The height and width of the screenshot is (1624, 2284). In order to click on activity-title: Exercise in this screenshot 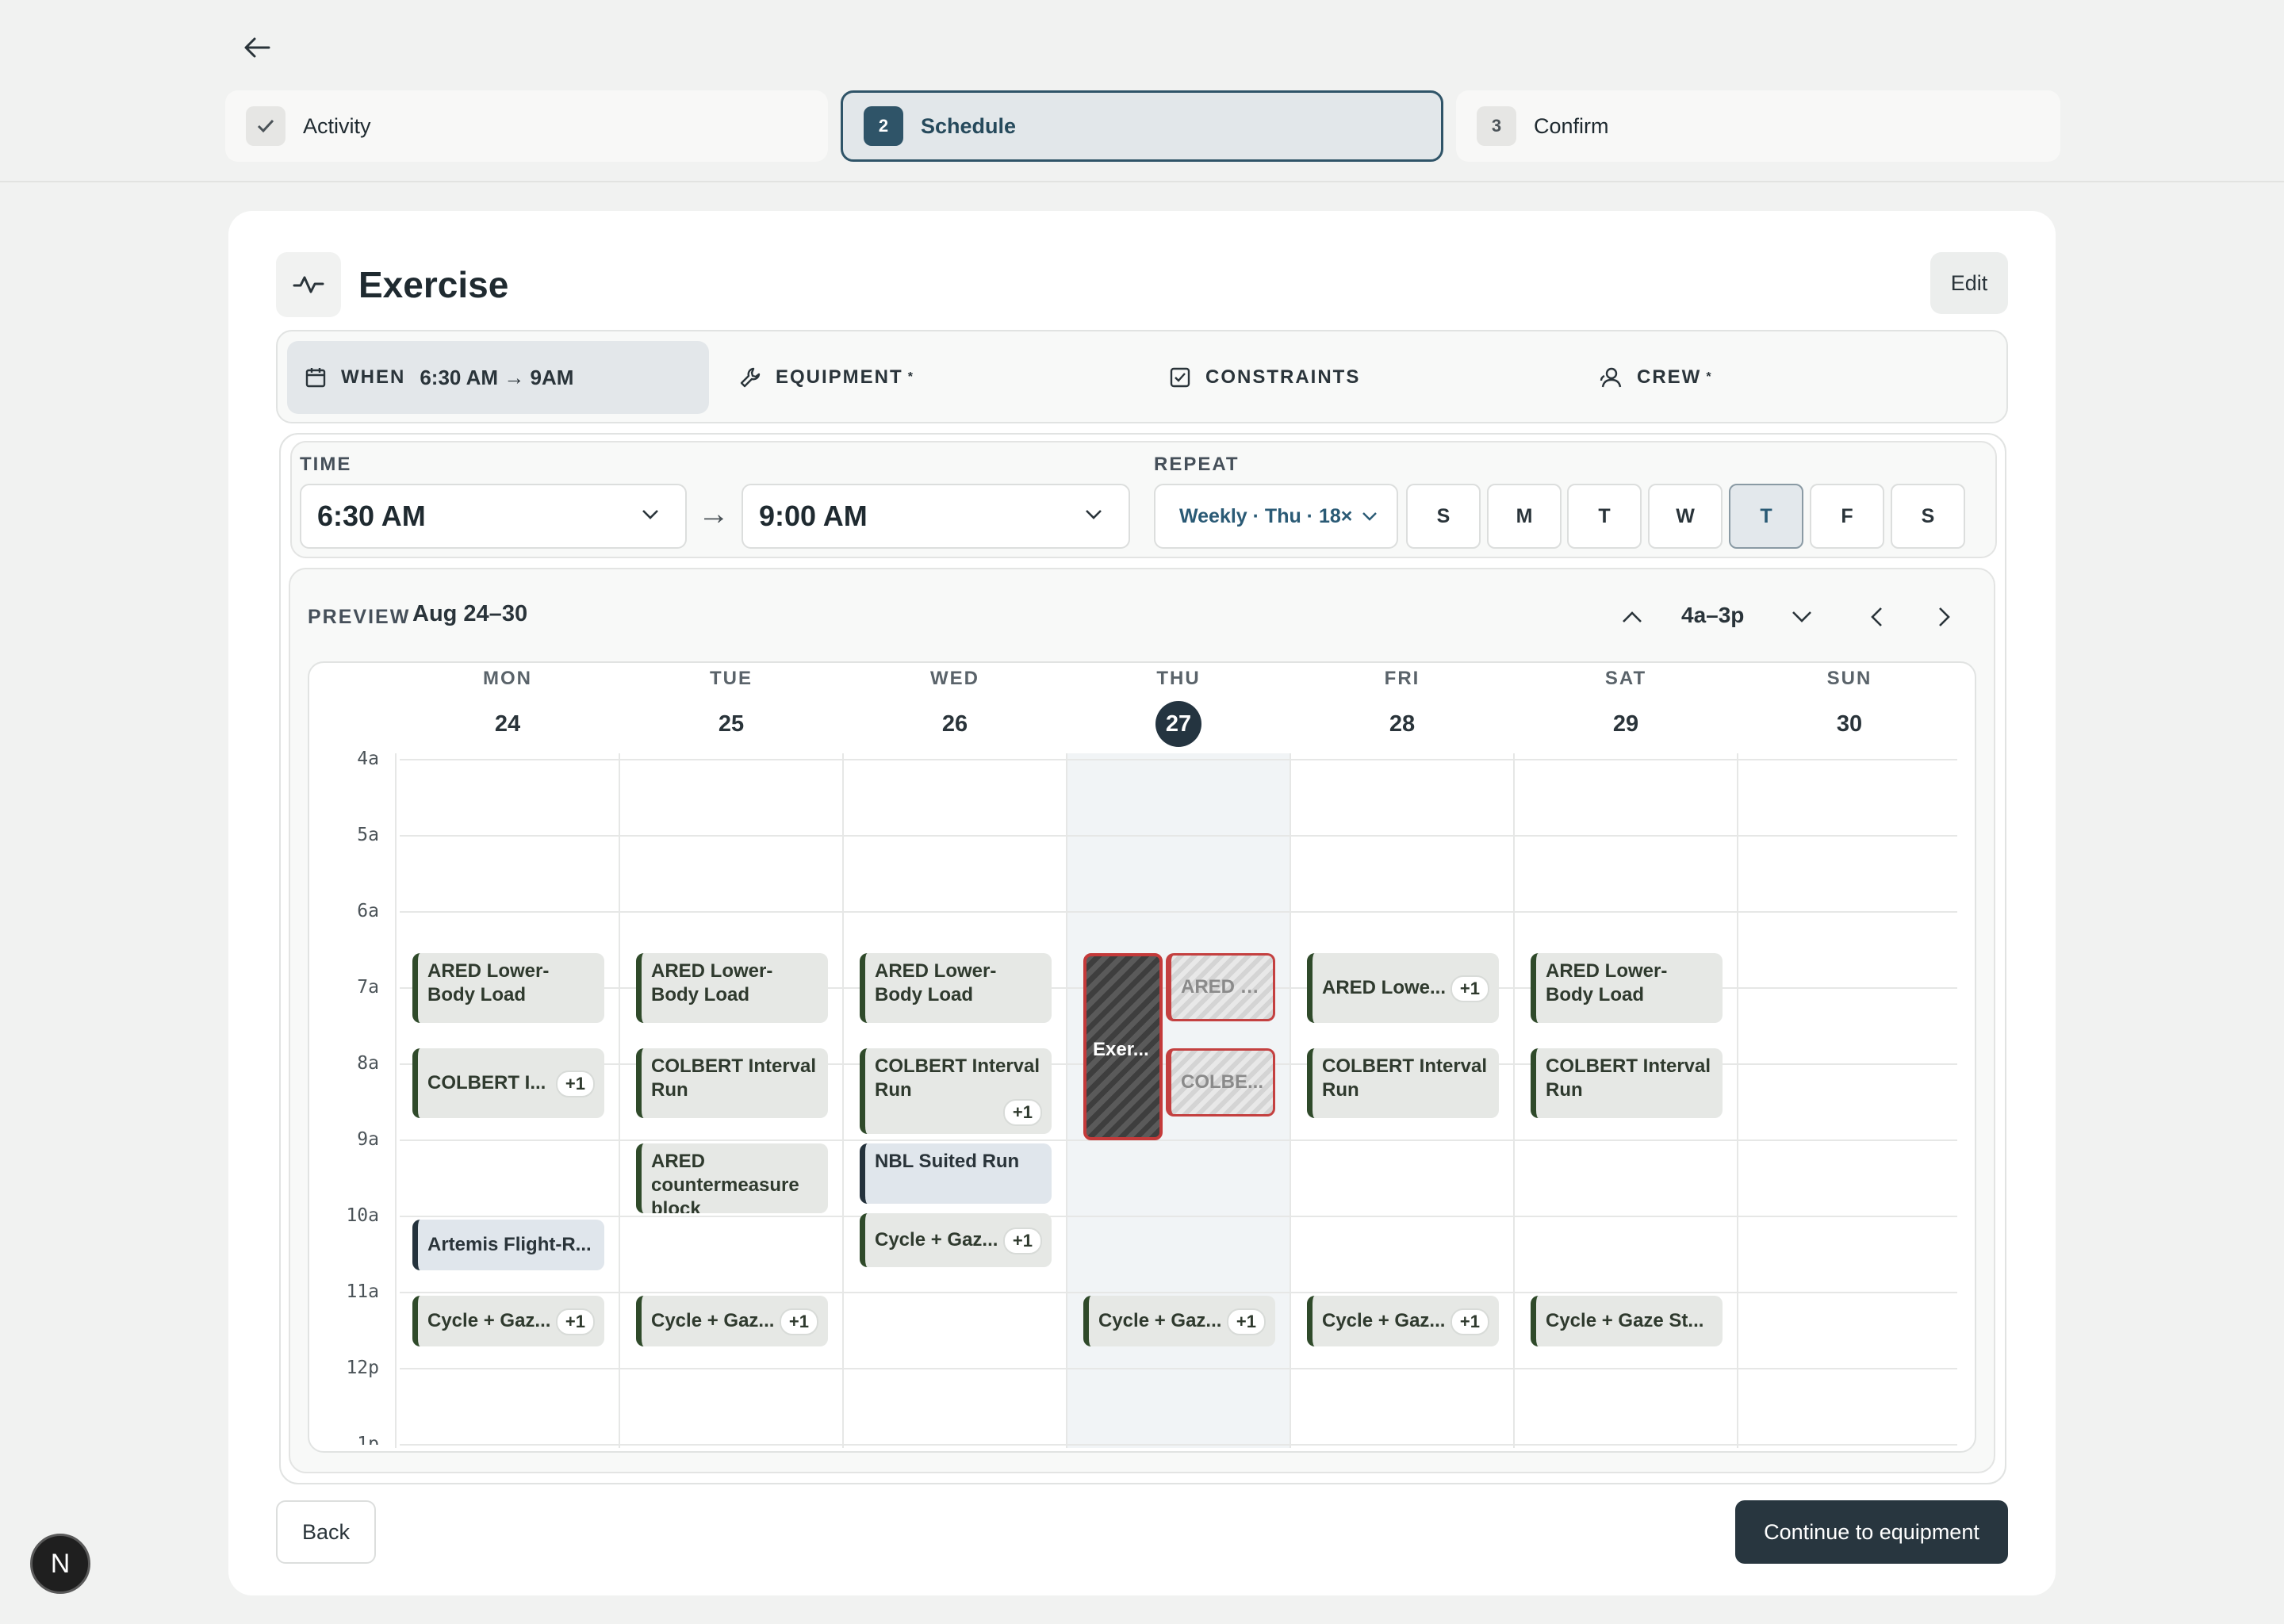, I will do `click(433, 284)`.